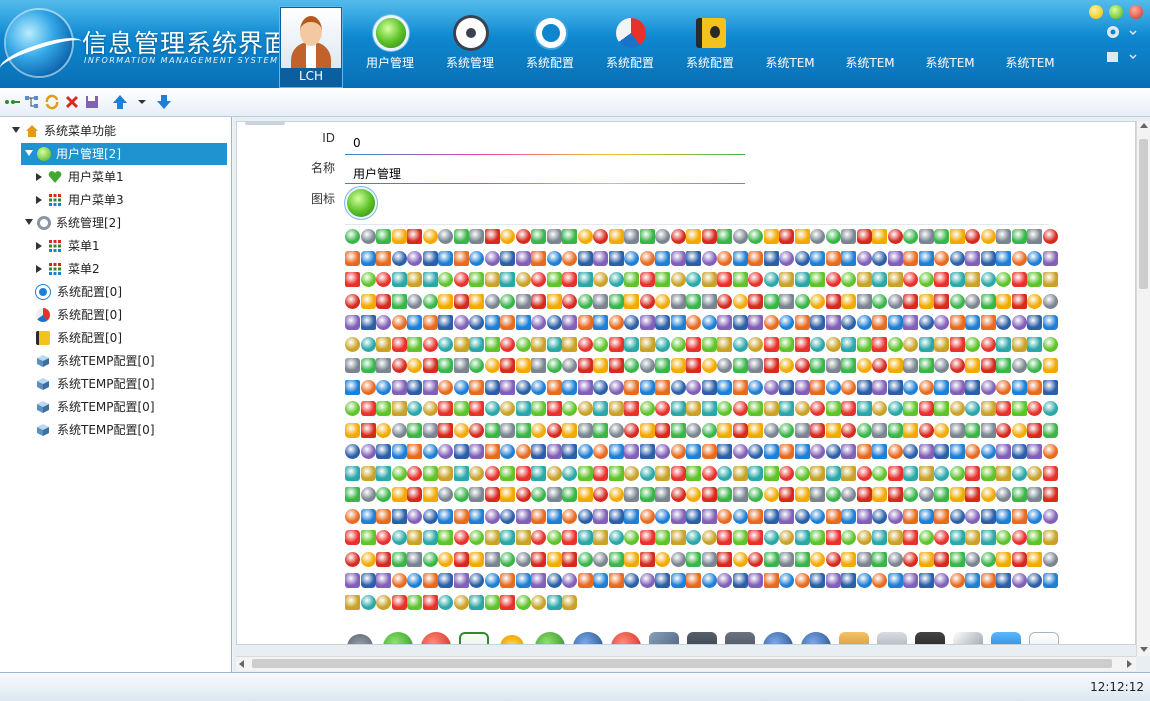  I want to click on runner-icon, so click(398, 638).